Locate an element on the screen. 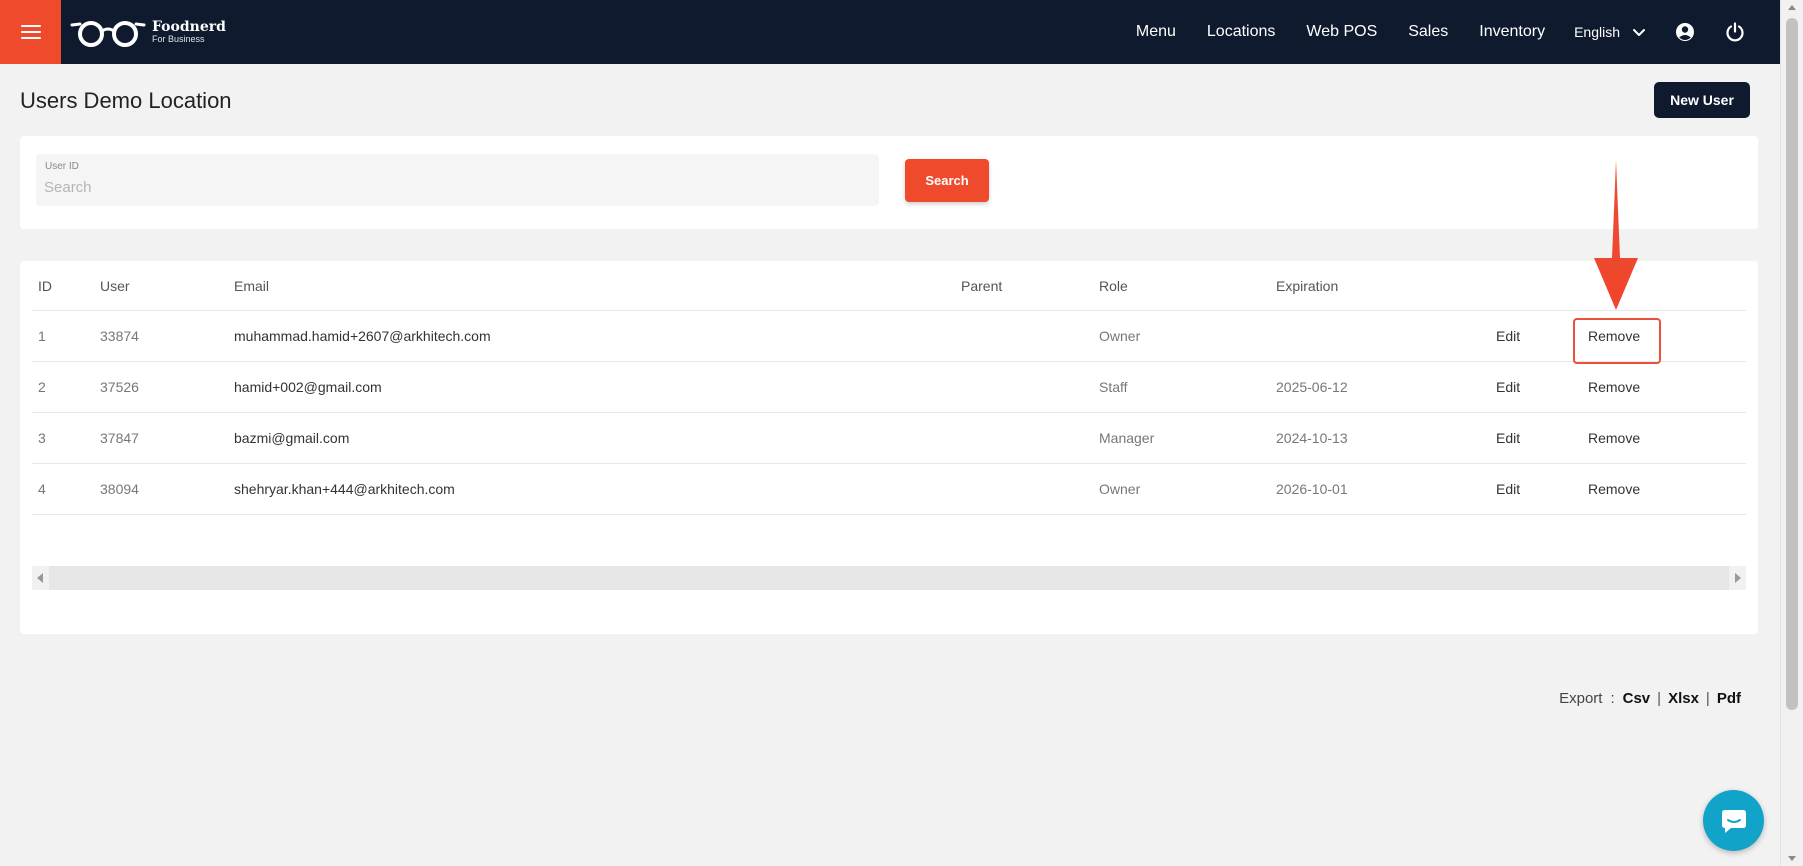 The height and width of the screenshot is (866, 1803). chat-button is located at coordinates (1733, 820).